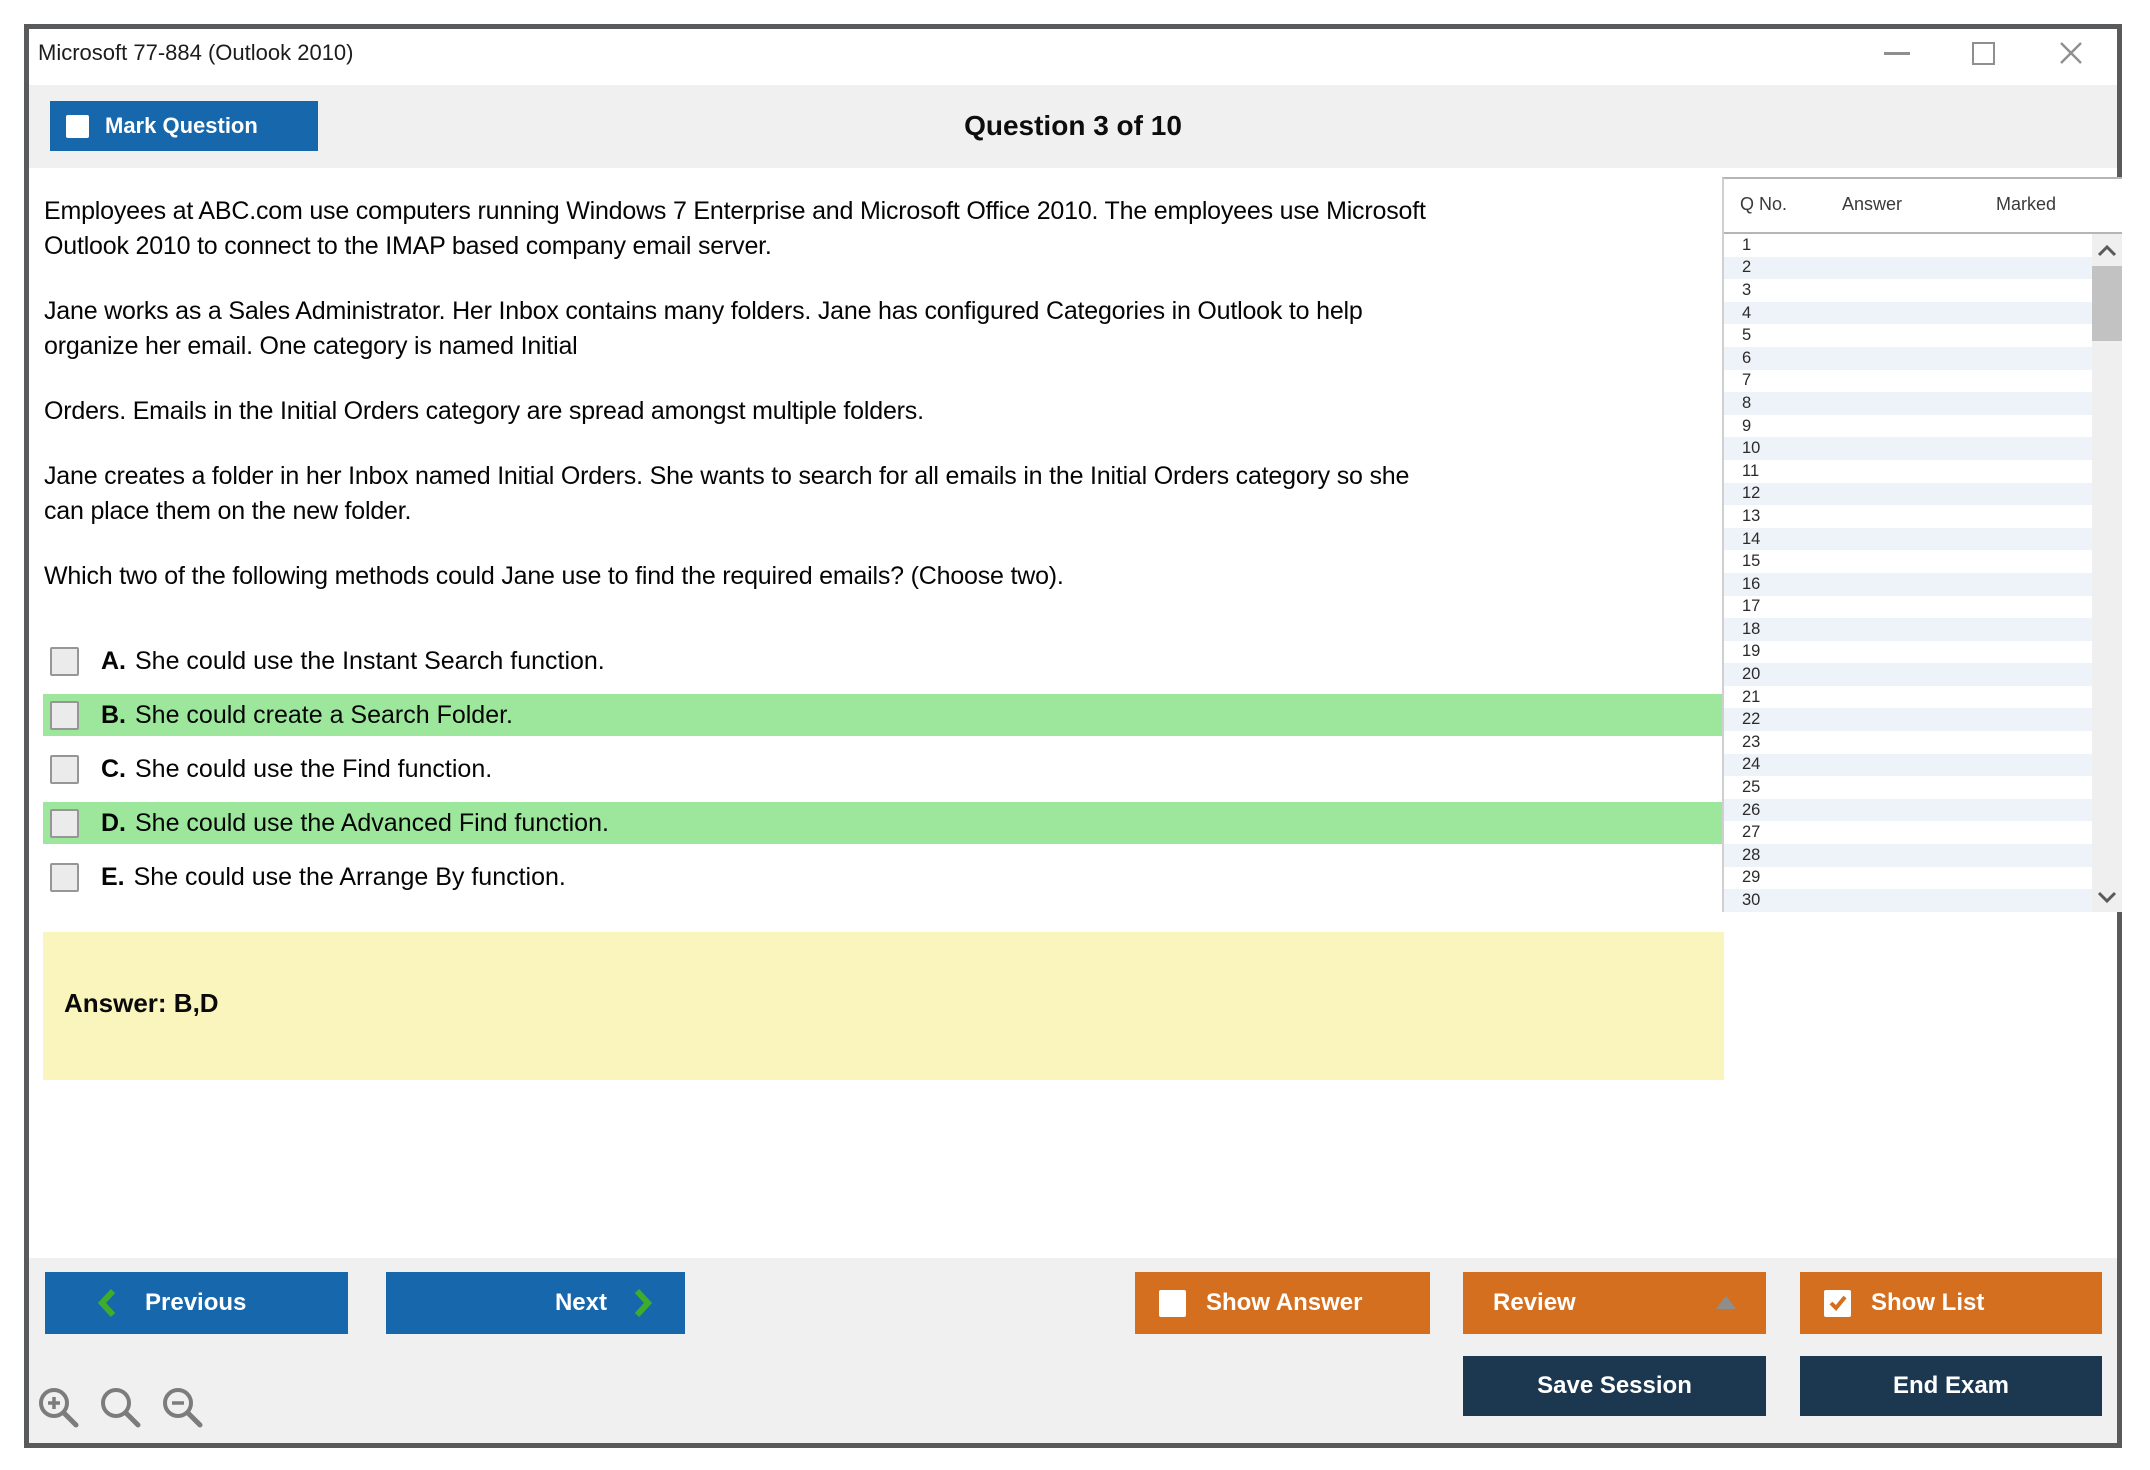 The image size is (2150, 1470). Describe the element at coordinates (1908, 358) in the screenshot. I see `question-list-row: 6` at that location.